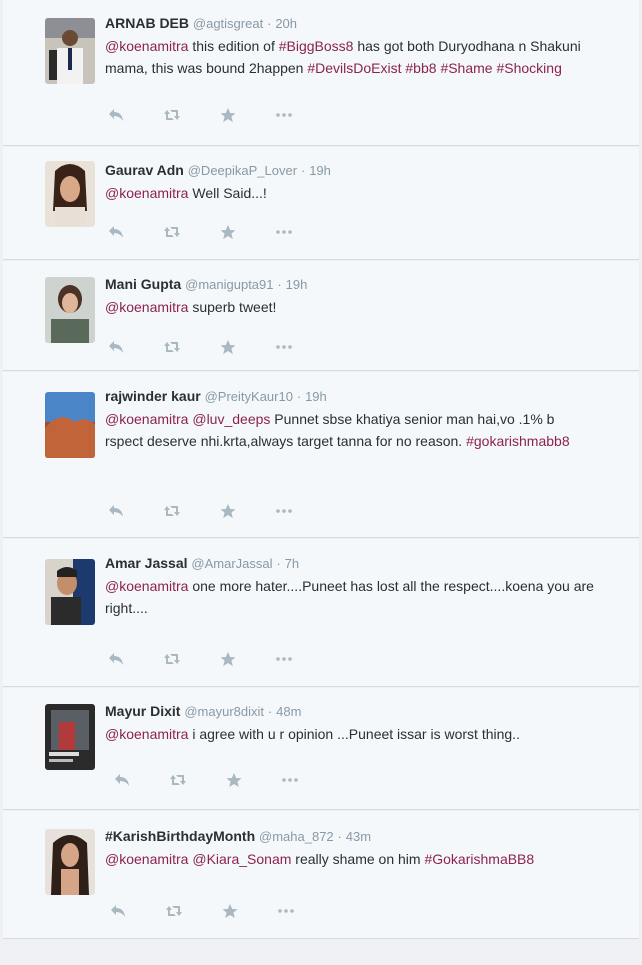 The image size is (642, 965). What do you see at coordinates (286, 23) in the screenshot?
I see `timestamp: 20h` at bounding box center [286, 23].